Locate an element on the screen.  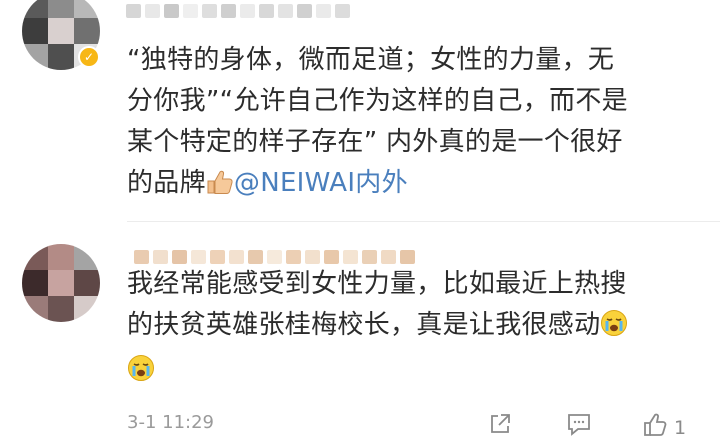
share-icon is located at coordinates (500, 426).